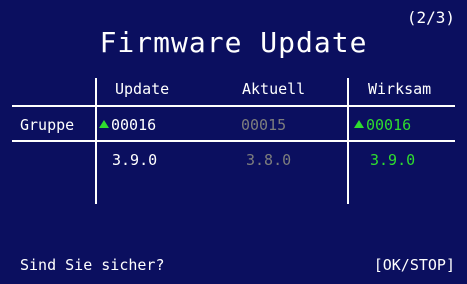  Describe the element at coordinates (274, 89) in the screenshot. I see `column-header-current: Aktuell` at that location.